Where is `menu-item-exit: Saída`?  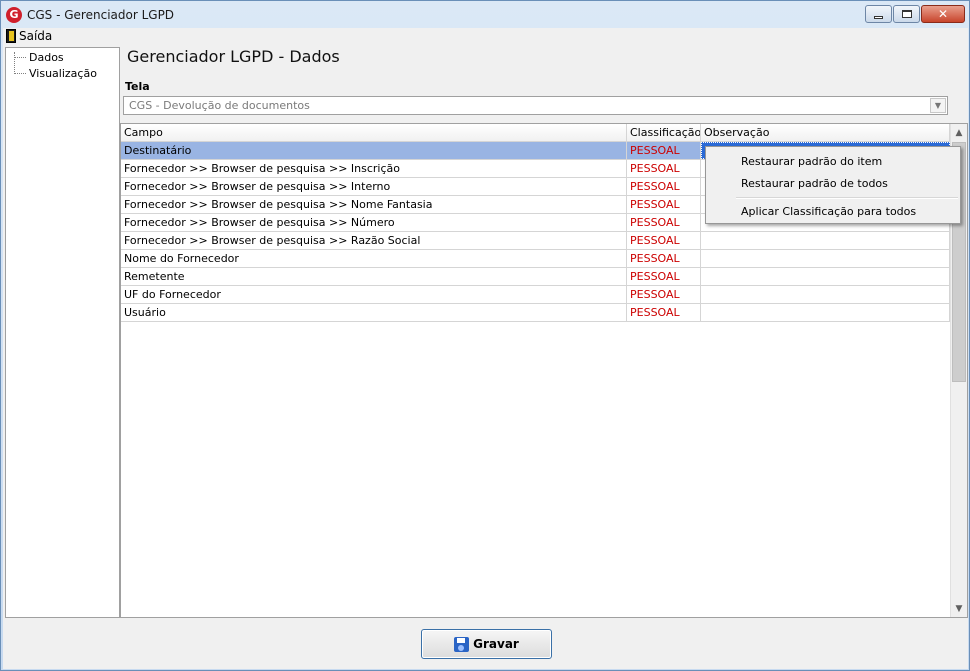
menu-item-exit: Saída is located at coordinates (29, 36).